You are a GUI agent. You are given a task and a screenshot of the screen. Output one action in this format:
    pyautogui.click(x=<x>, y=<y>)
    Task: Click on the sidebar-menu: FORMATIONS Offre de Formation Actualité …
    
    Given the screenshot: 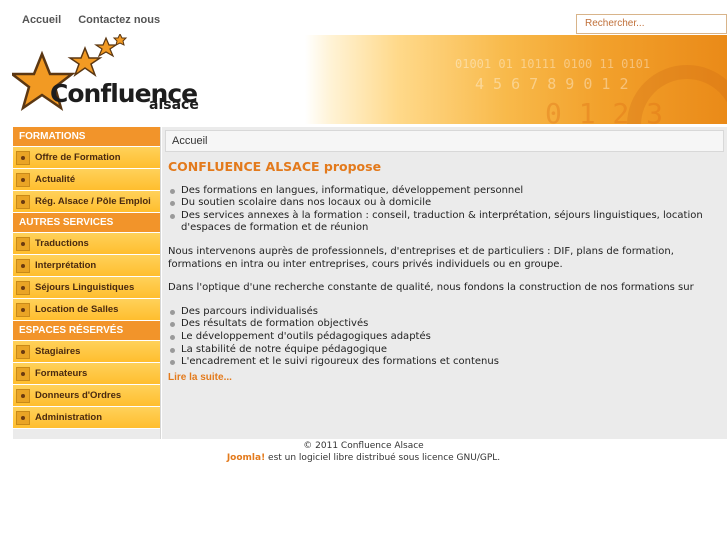 What is the action you would take?
    pyautogui.click(x=87, y=283)
    